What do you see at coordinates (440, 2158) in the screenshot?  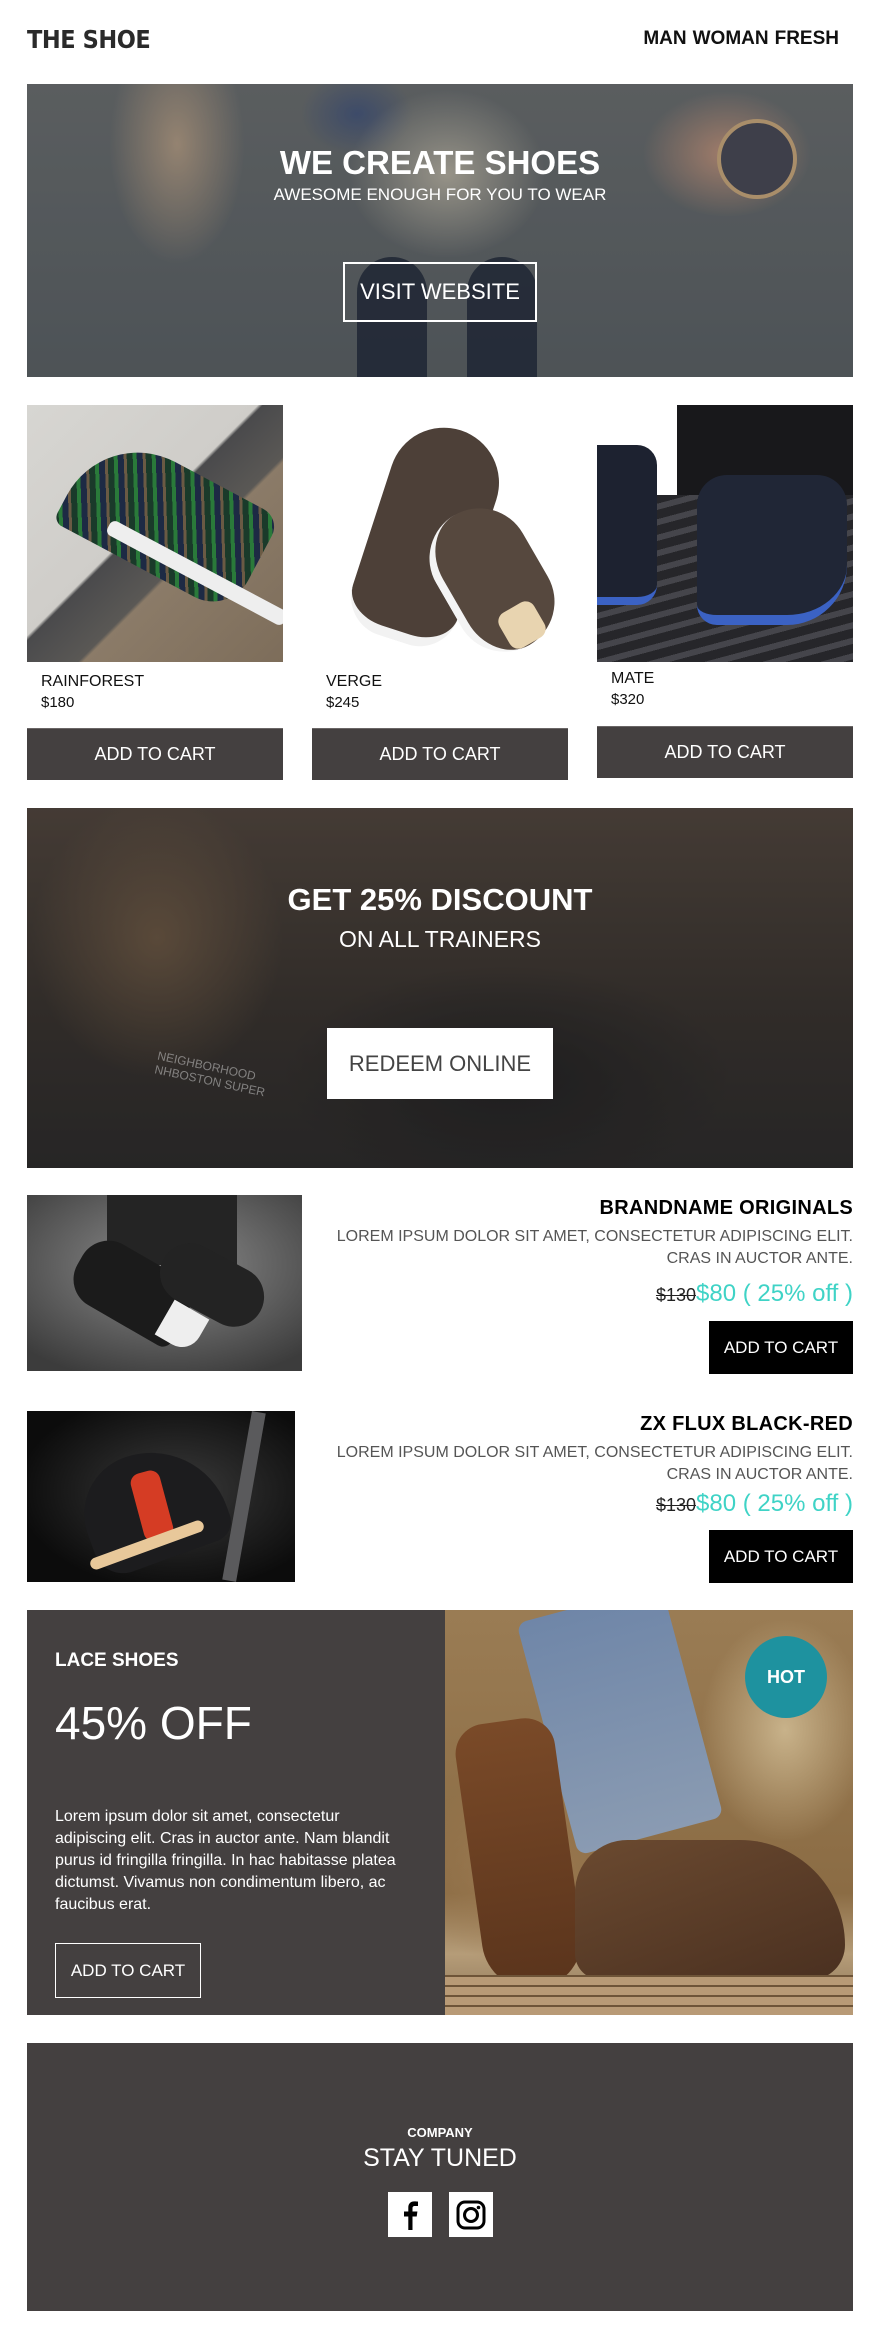 I see `footer-tagline: STAY TUNED` at bounding box center [440, 2158].